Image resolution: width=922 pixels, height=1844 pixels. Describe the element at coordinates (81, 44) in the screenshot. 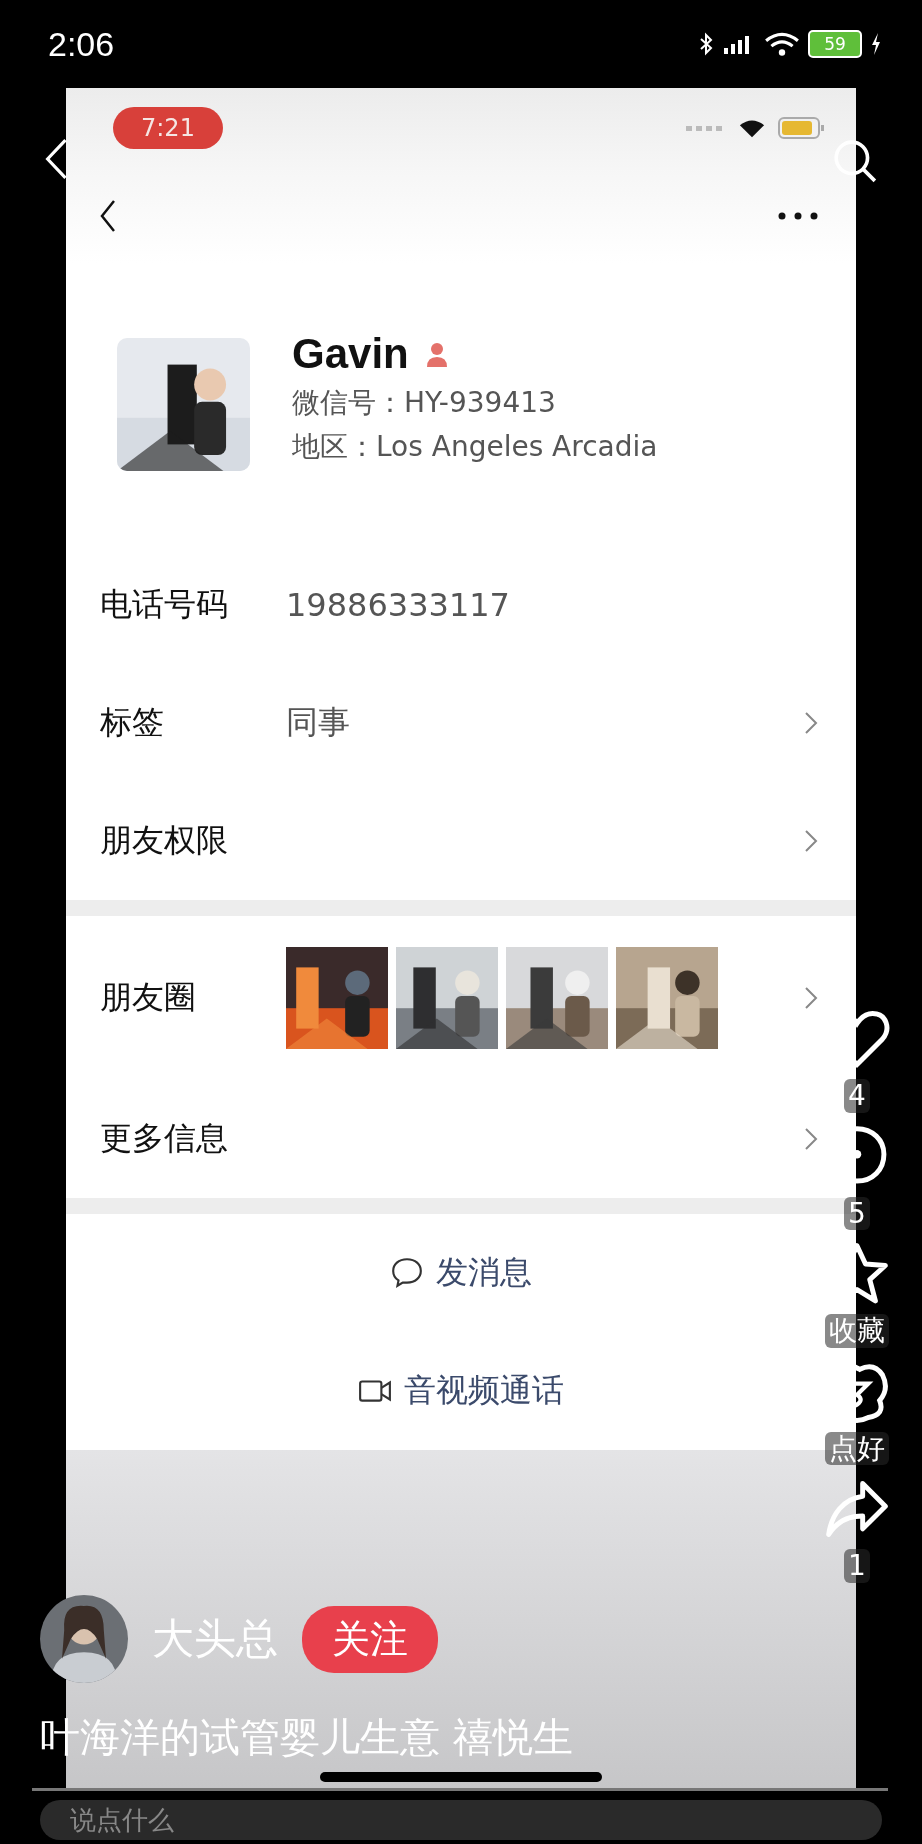

I see `status-time: 2:06` at that location.